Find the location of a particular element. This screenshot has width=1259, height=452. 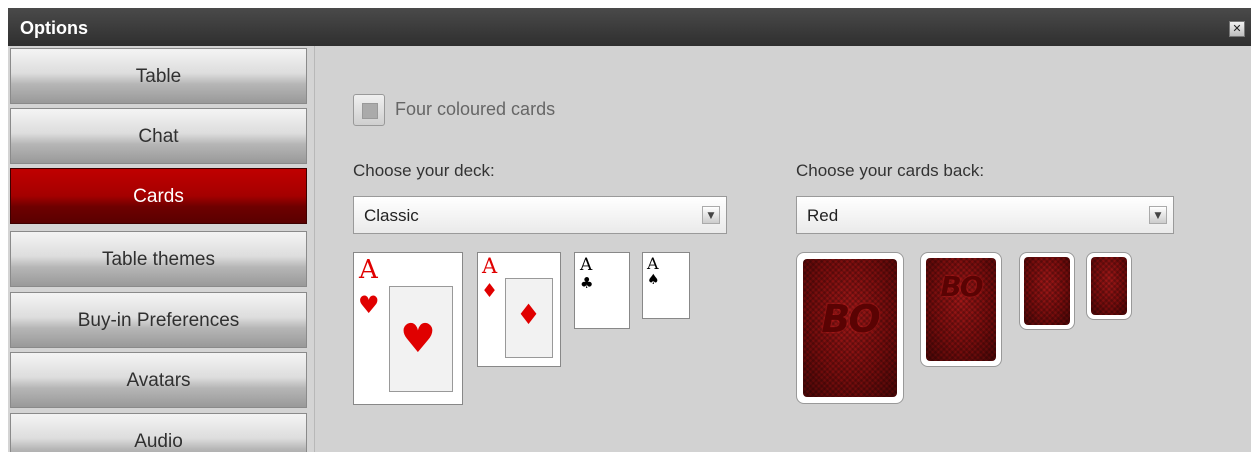

sidebar-item-label: Table is located at coordinates (158, 76).